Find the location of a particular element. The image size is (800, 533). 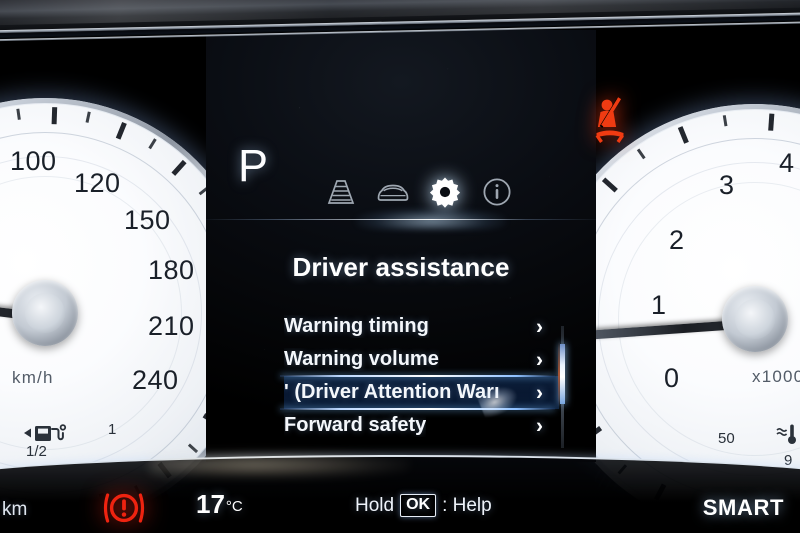

speedometer-tick-label: 150 is located at coordinates (147, 220).